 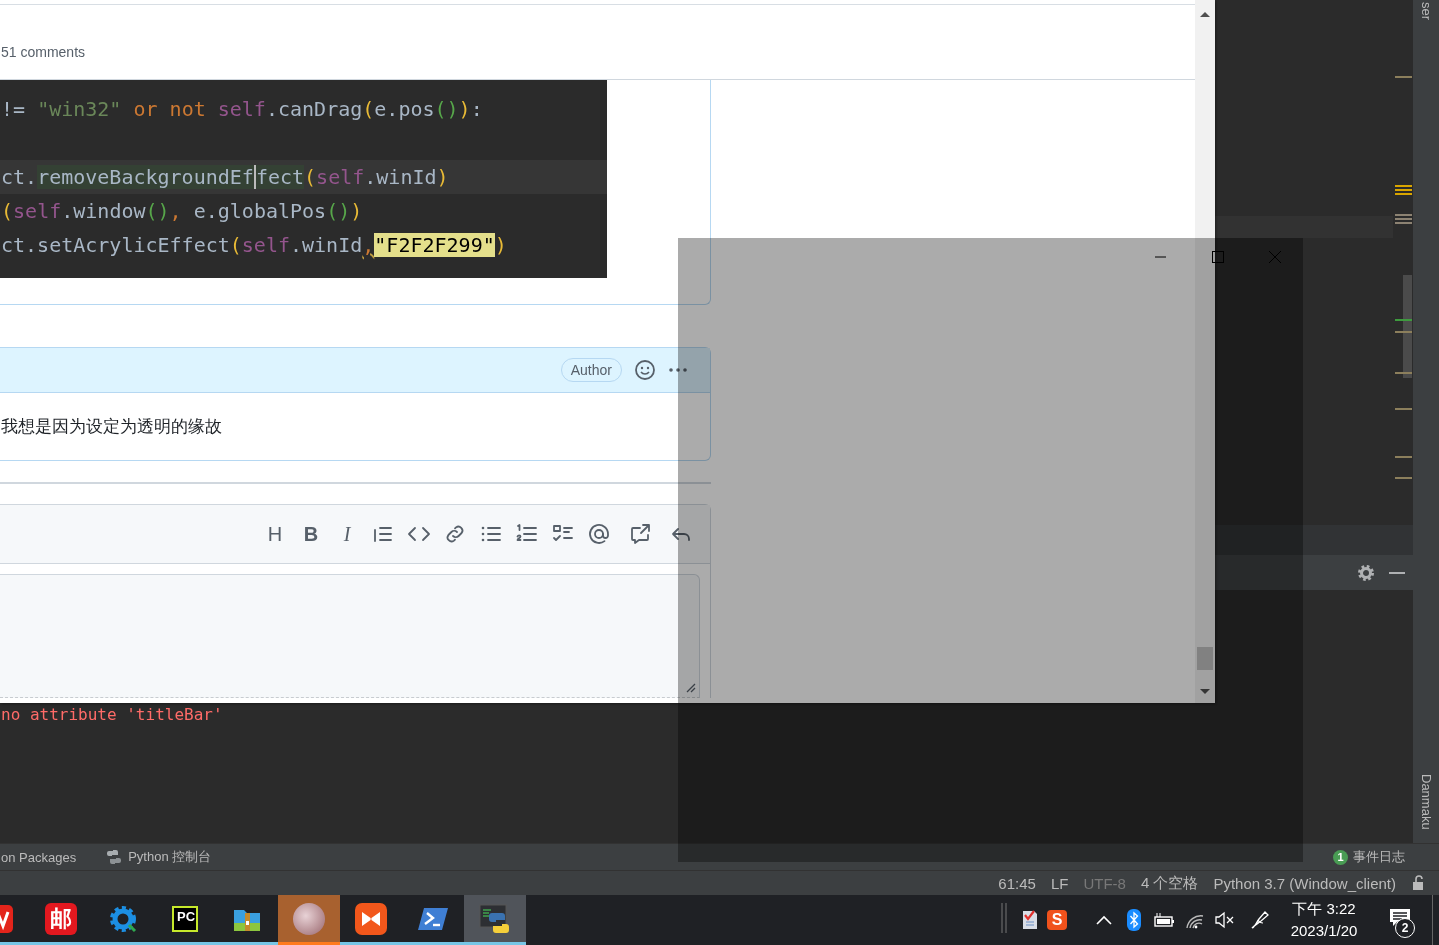 What do you see at coordinates (1004, 918) in the screenshot?
I see `grip-icon` at bounding box center [1004, 918].